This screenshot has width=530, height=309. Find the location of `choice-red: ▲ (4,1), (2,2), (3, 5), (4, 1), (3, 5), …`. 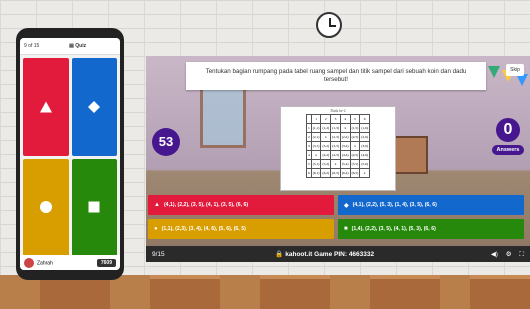

choice-red: ▲ (4,1), (2,2), (3, 5), (4, 1), (3, 5), … is located at coordinates (241, 205).